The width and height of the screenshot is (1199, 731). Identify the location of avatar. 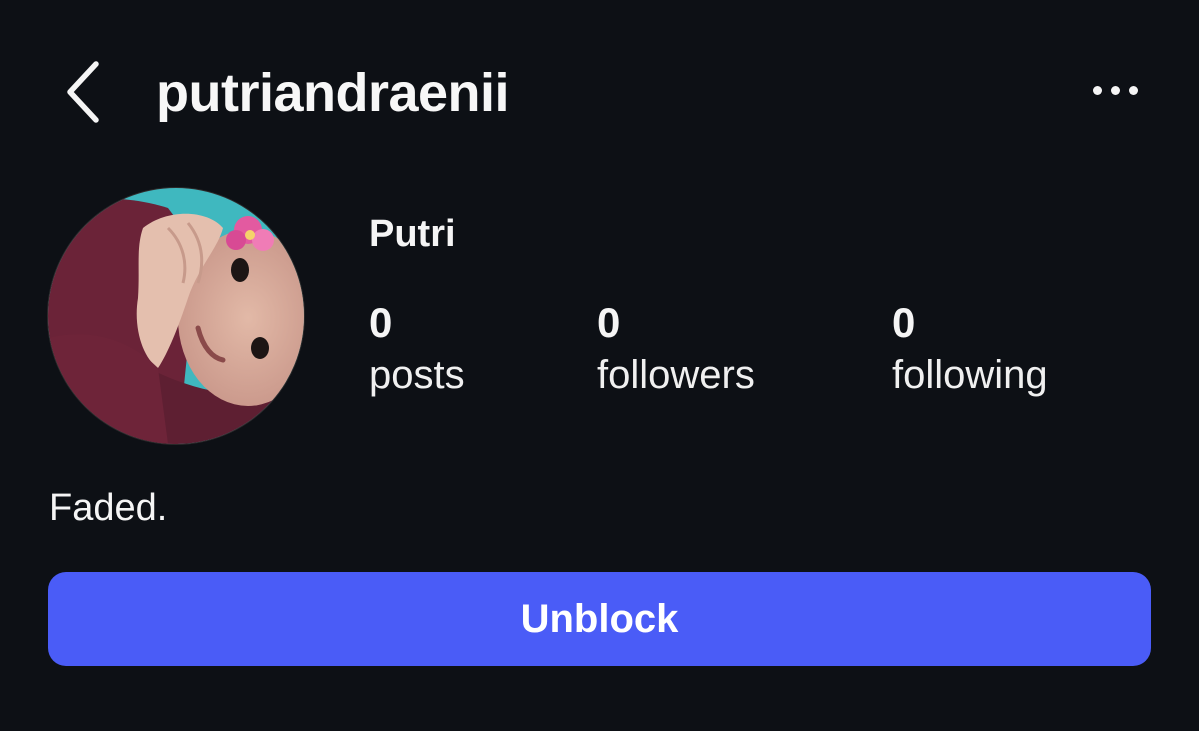
(176, 316).